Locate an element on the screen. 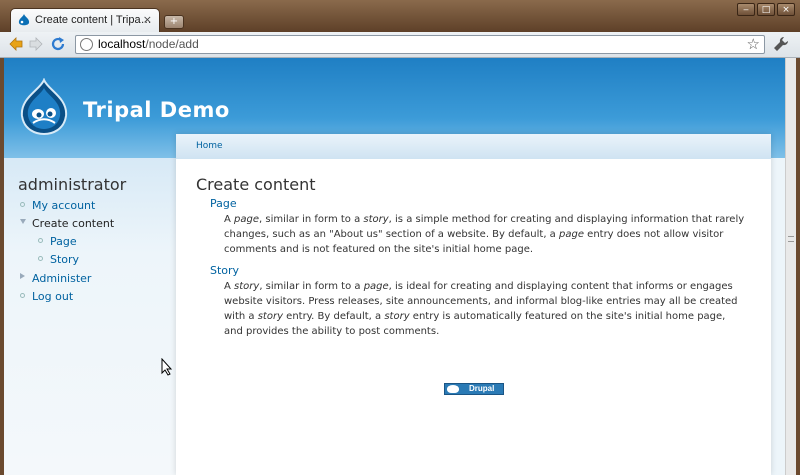 Image resolution: width=800 pixels, height=475 pixels. content-type-page-link: Page is located at coordinates (223, 203).